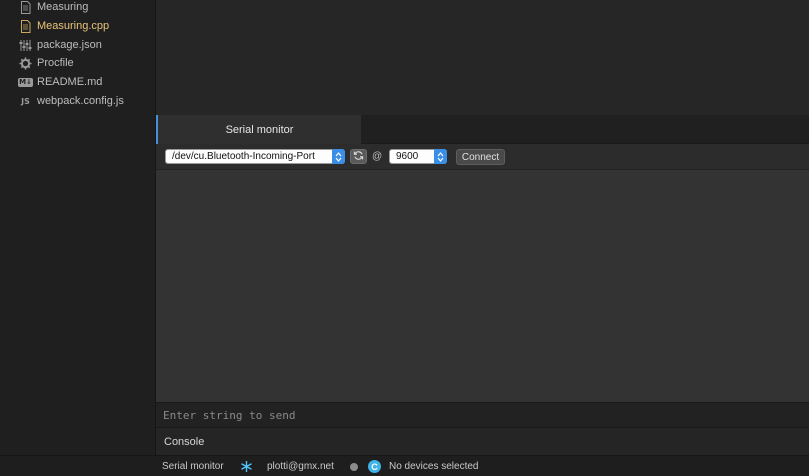  What do you see at coordinates (193, 466) in the screenshot?
I see `status-serial-monitor: Serial monitor` at bounding box center [193, 466].